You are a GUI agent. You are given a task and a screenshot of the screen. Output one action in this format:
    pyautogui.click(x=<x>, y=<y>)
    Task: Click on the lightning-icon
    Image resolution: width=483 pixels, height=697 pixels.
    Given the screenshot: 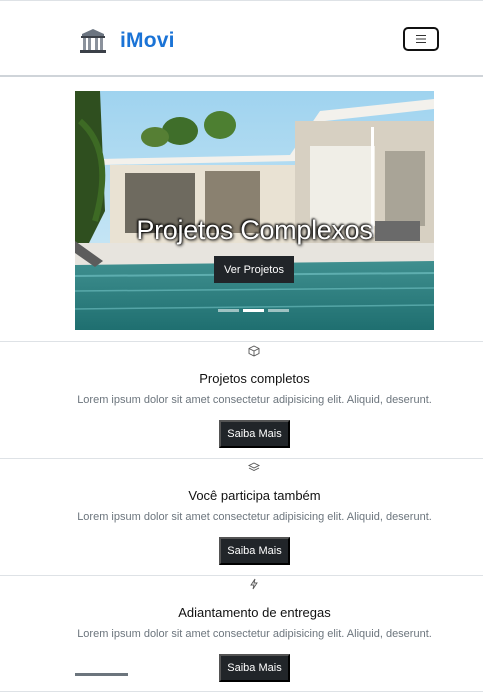 What is the action you would take?
    pyautogui.click(x=254, y=584)
    